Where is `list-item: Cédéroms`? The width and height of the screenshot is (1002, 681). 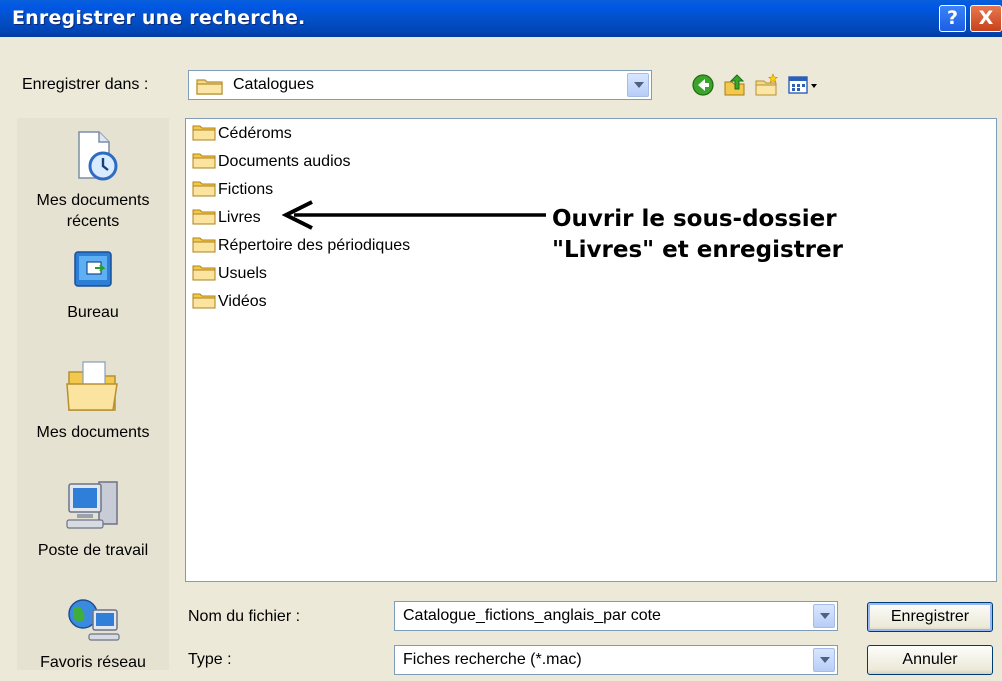
list-item: Cédéroms is located at coordinates (242, 134).